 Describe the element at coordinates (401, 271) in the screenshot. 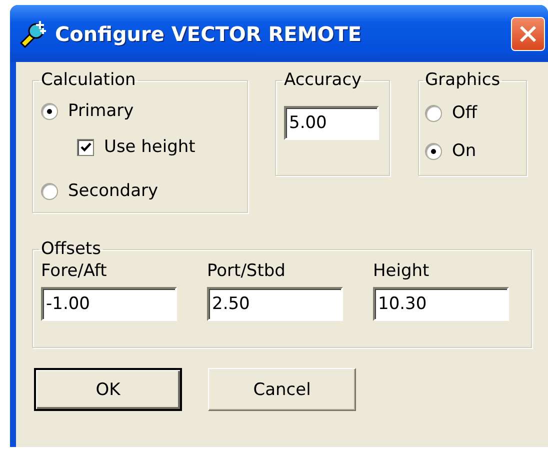

I see `field-label: Height` at that location.